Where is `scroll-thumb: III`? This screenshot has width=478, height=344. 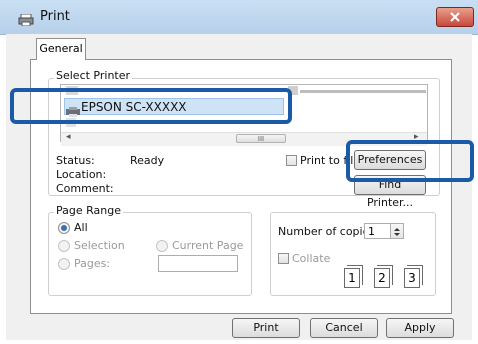 scroll-thumb: III is located at coordinates (261, 138).